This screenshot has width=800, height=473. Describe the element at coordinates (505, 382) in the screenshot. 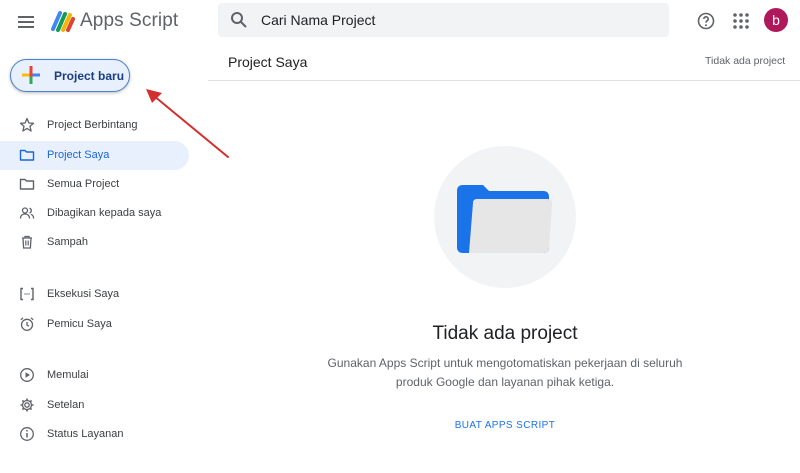

I see `description-line: produk Google dan layanan pihak ketiga.` at that location.